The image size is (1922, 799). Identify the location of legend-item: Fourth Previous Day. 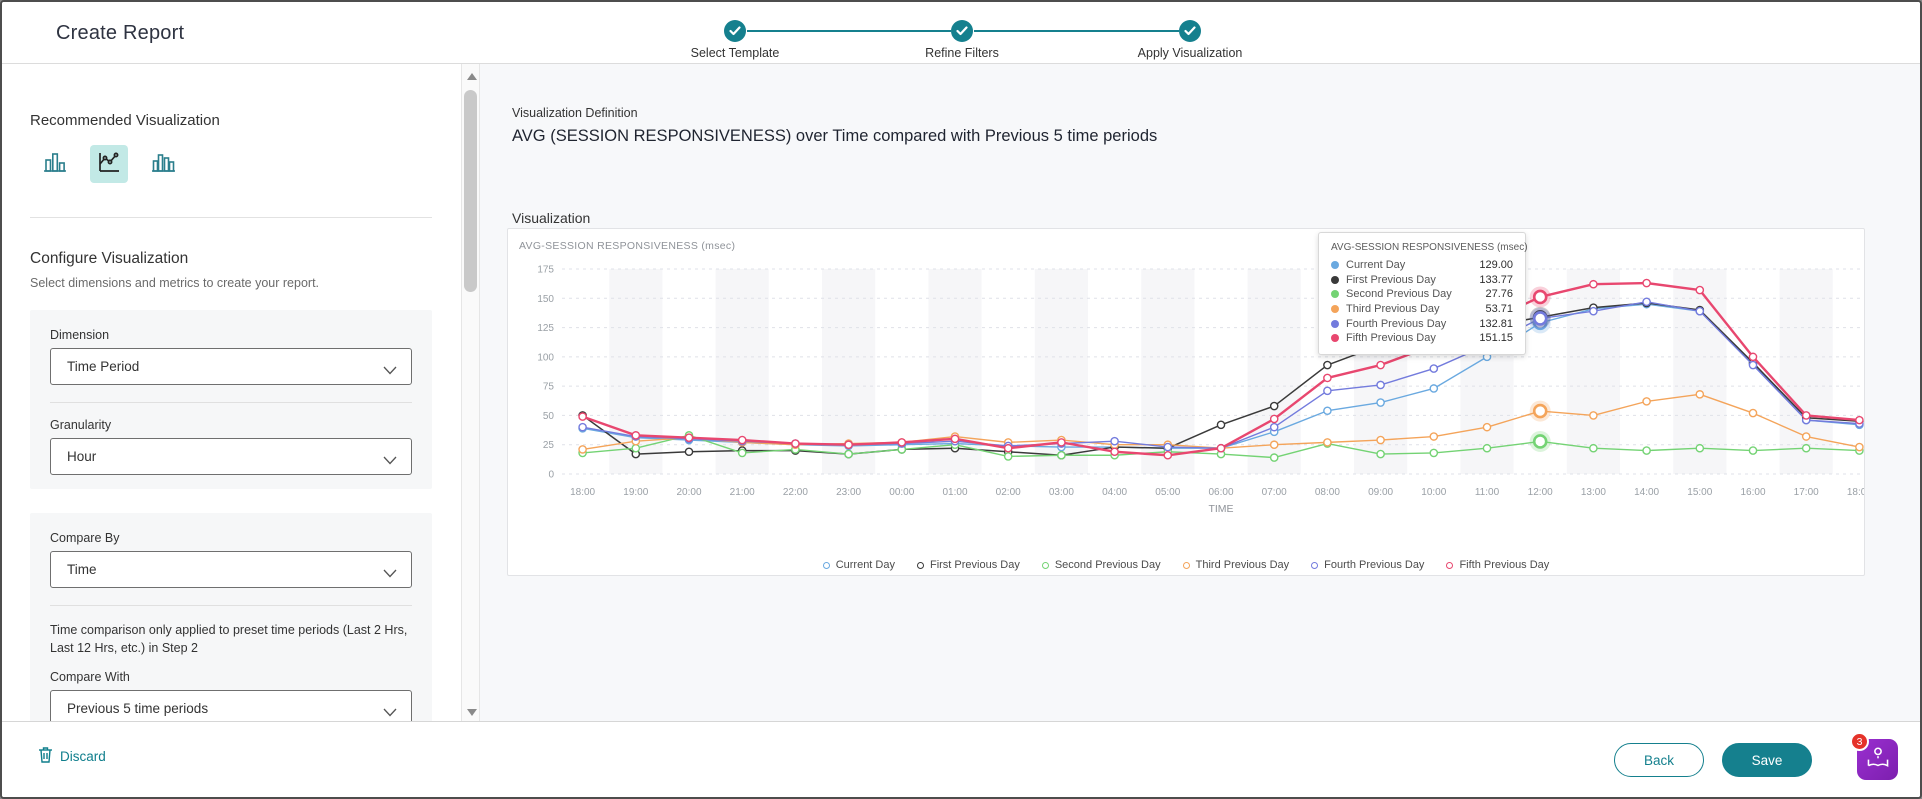
(1367, 565).